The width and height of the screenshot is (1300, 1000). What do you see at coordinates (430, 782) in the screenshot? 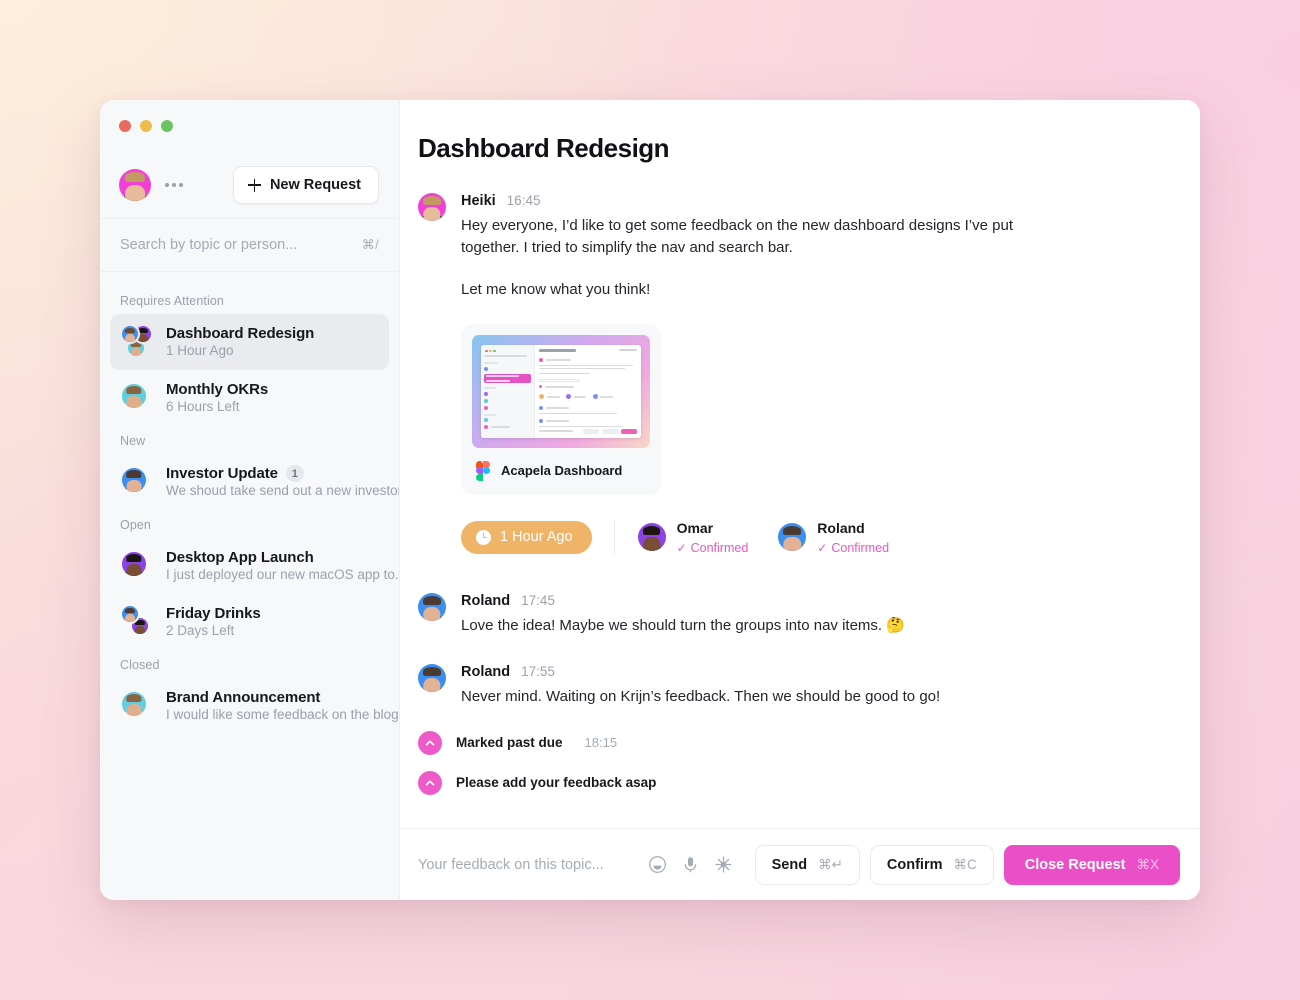
I see `chevron-up-icon` at bounding box center [430, 782].